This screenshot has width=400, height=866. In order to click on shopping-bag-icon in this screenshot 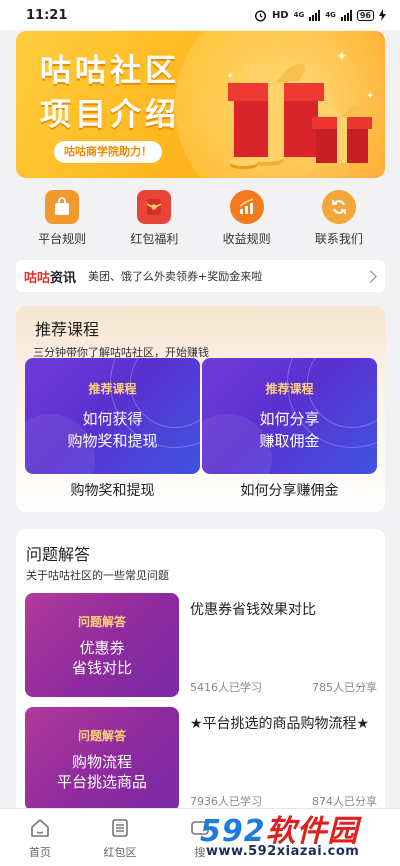, I will do `click(62, 207)`.